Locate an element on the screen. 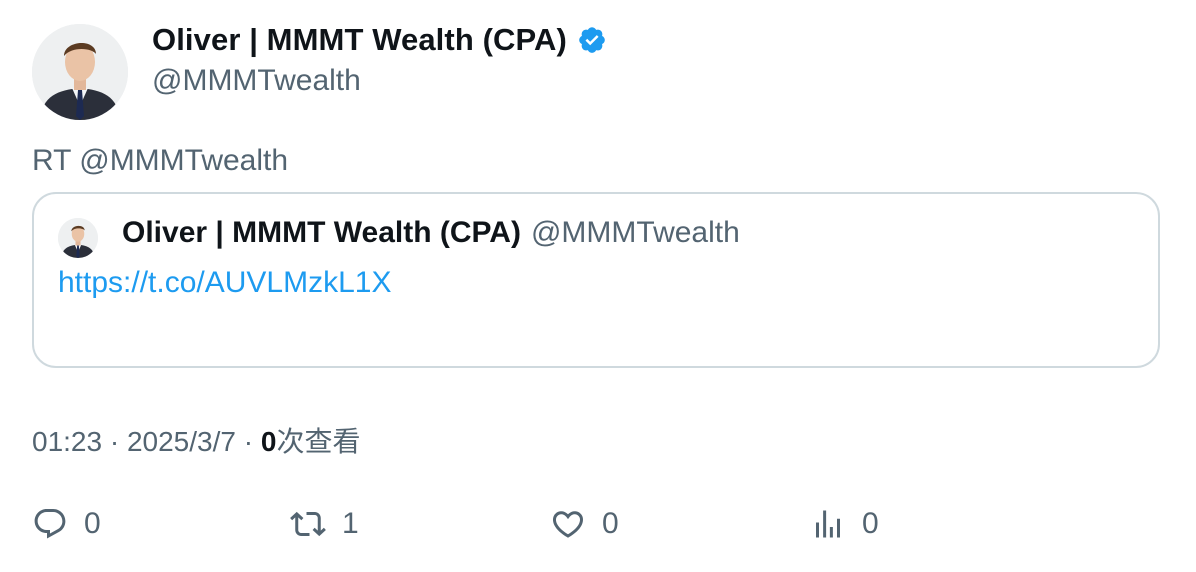 This screenshot has width=1196, height=572. author-handle: @MMMTwealth is located at coordinates (256, 81).